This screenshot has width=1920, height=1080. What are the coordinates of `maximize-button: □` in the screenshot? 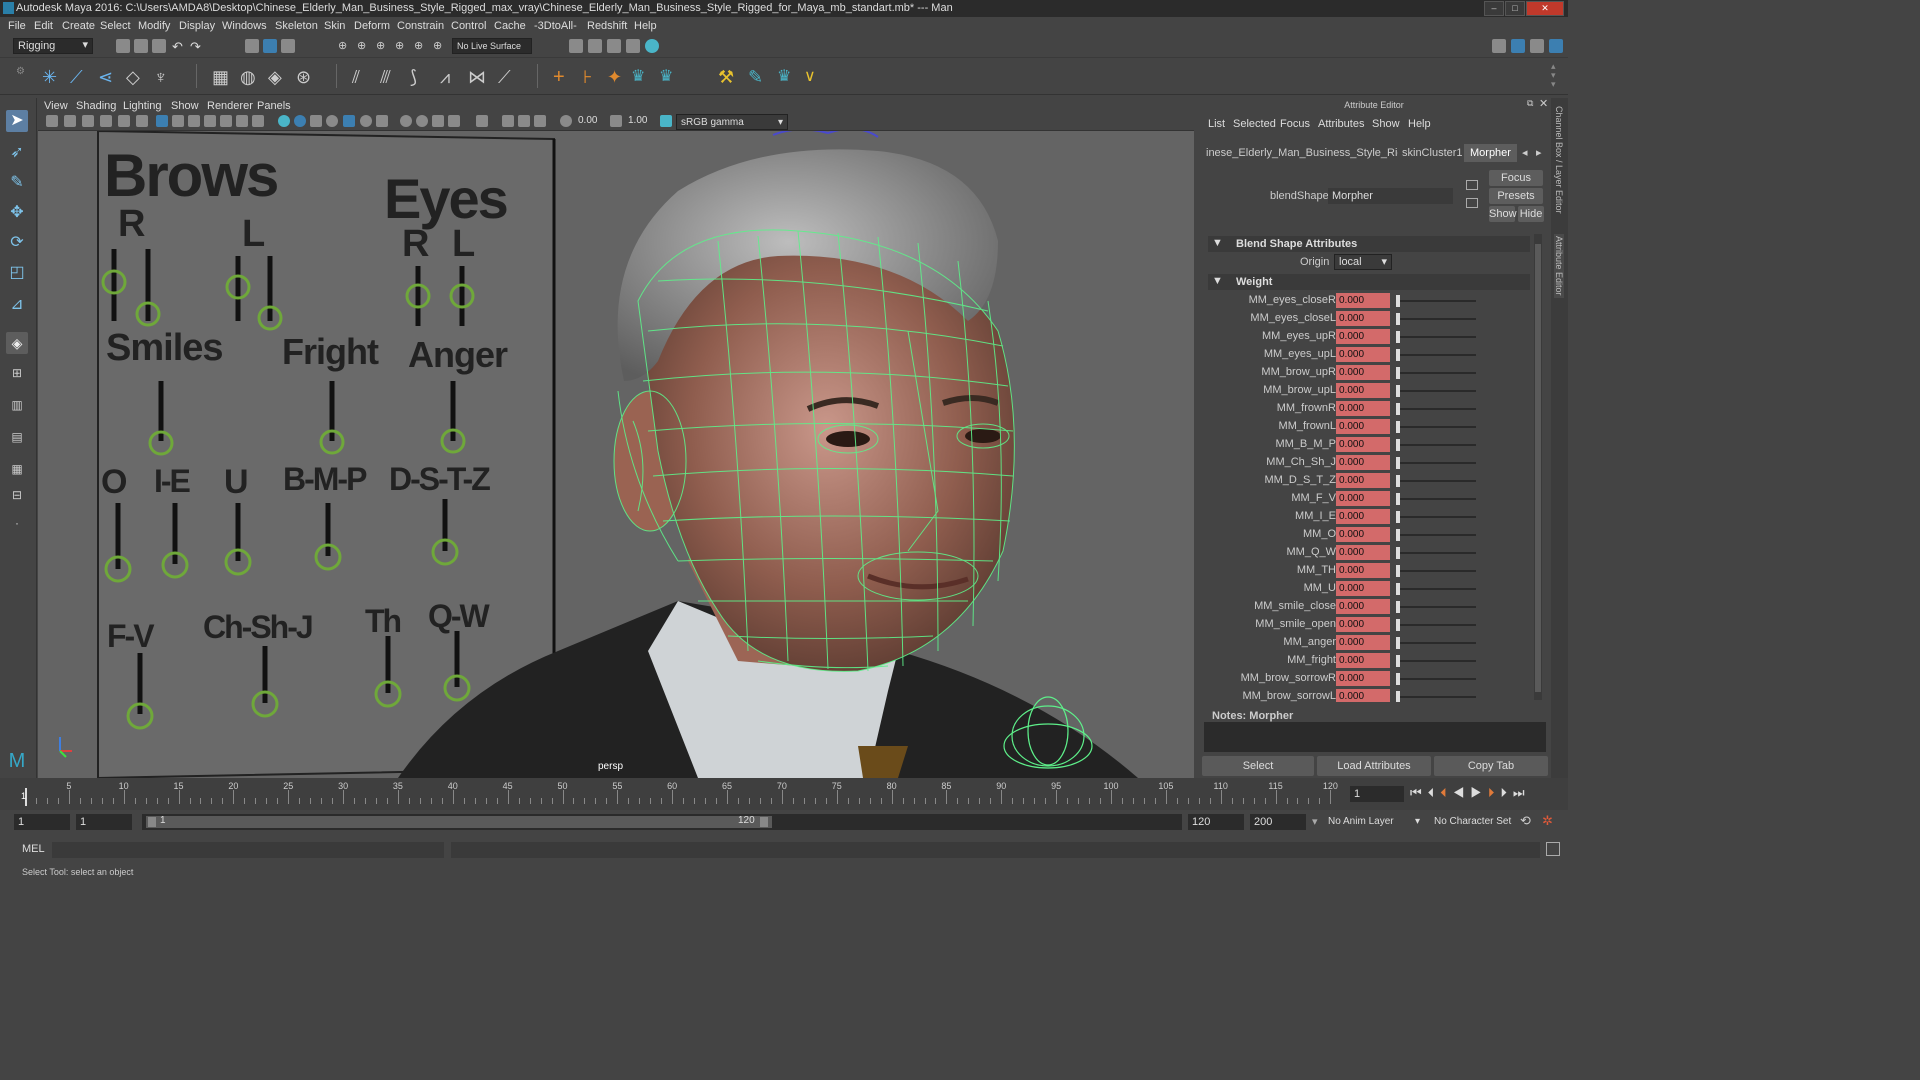 It's located at (1515, 8).